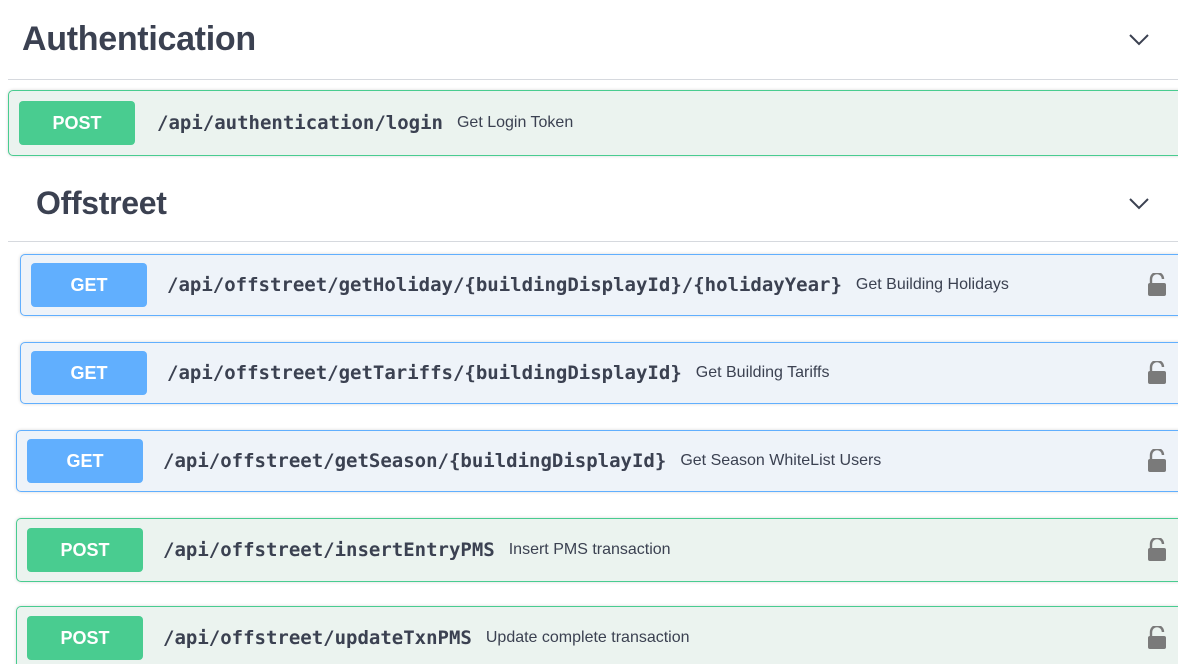 The height and width of the screenshot is (664, 1178). Describe the element at coordinates (932, 284) in the screenshot. I see `operation-summary: Get Building Holidays` at that location.